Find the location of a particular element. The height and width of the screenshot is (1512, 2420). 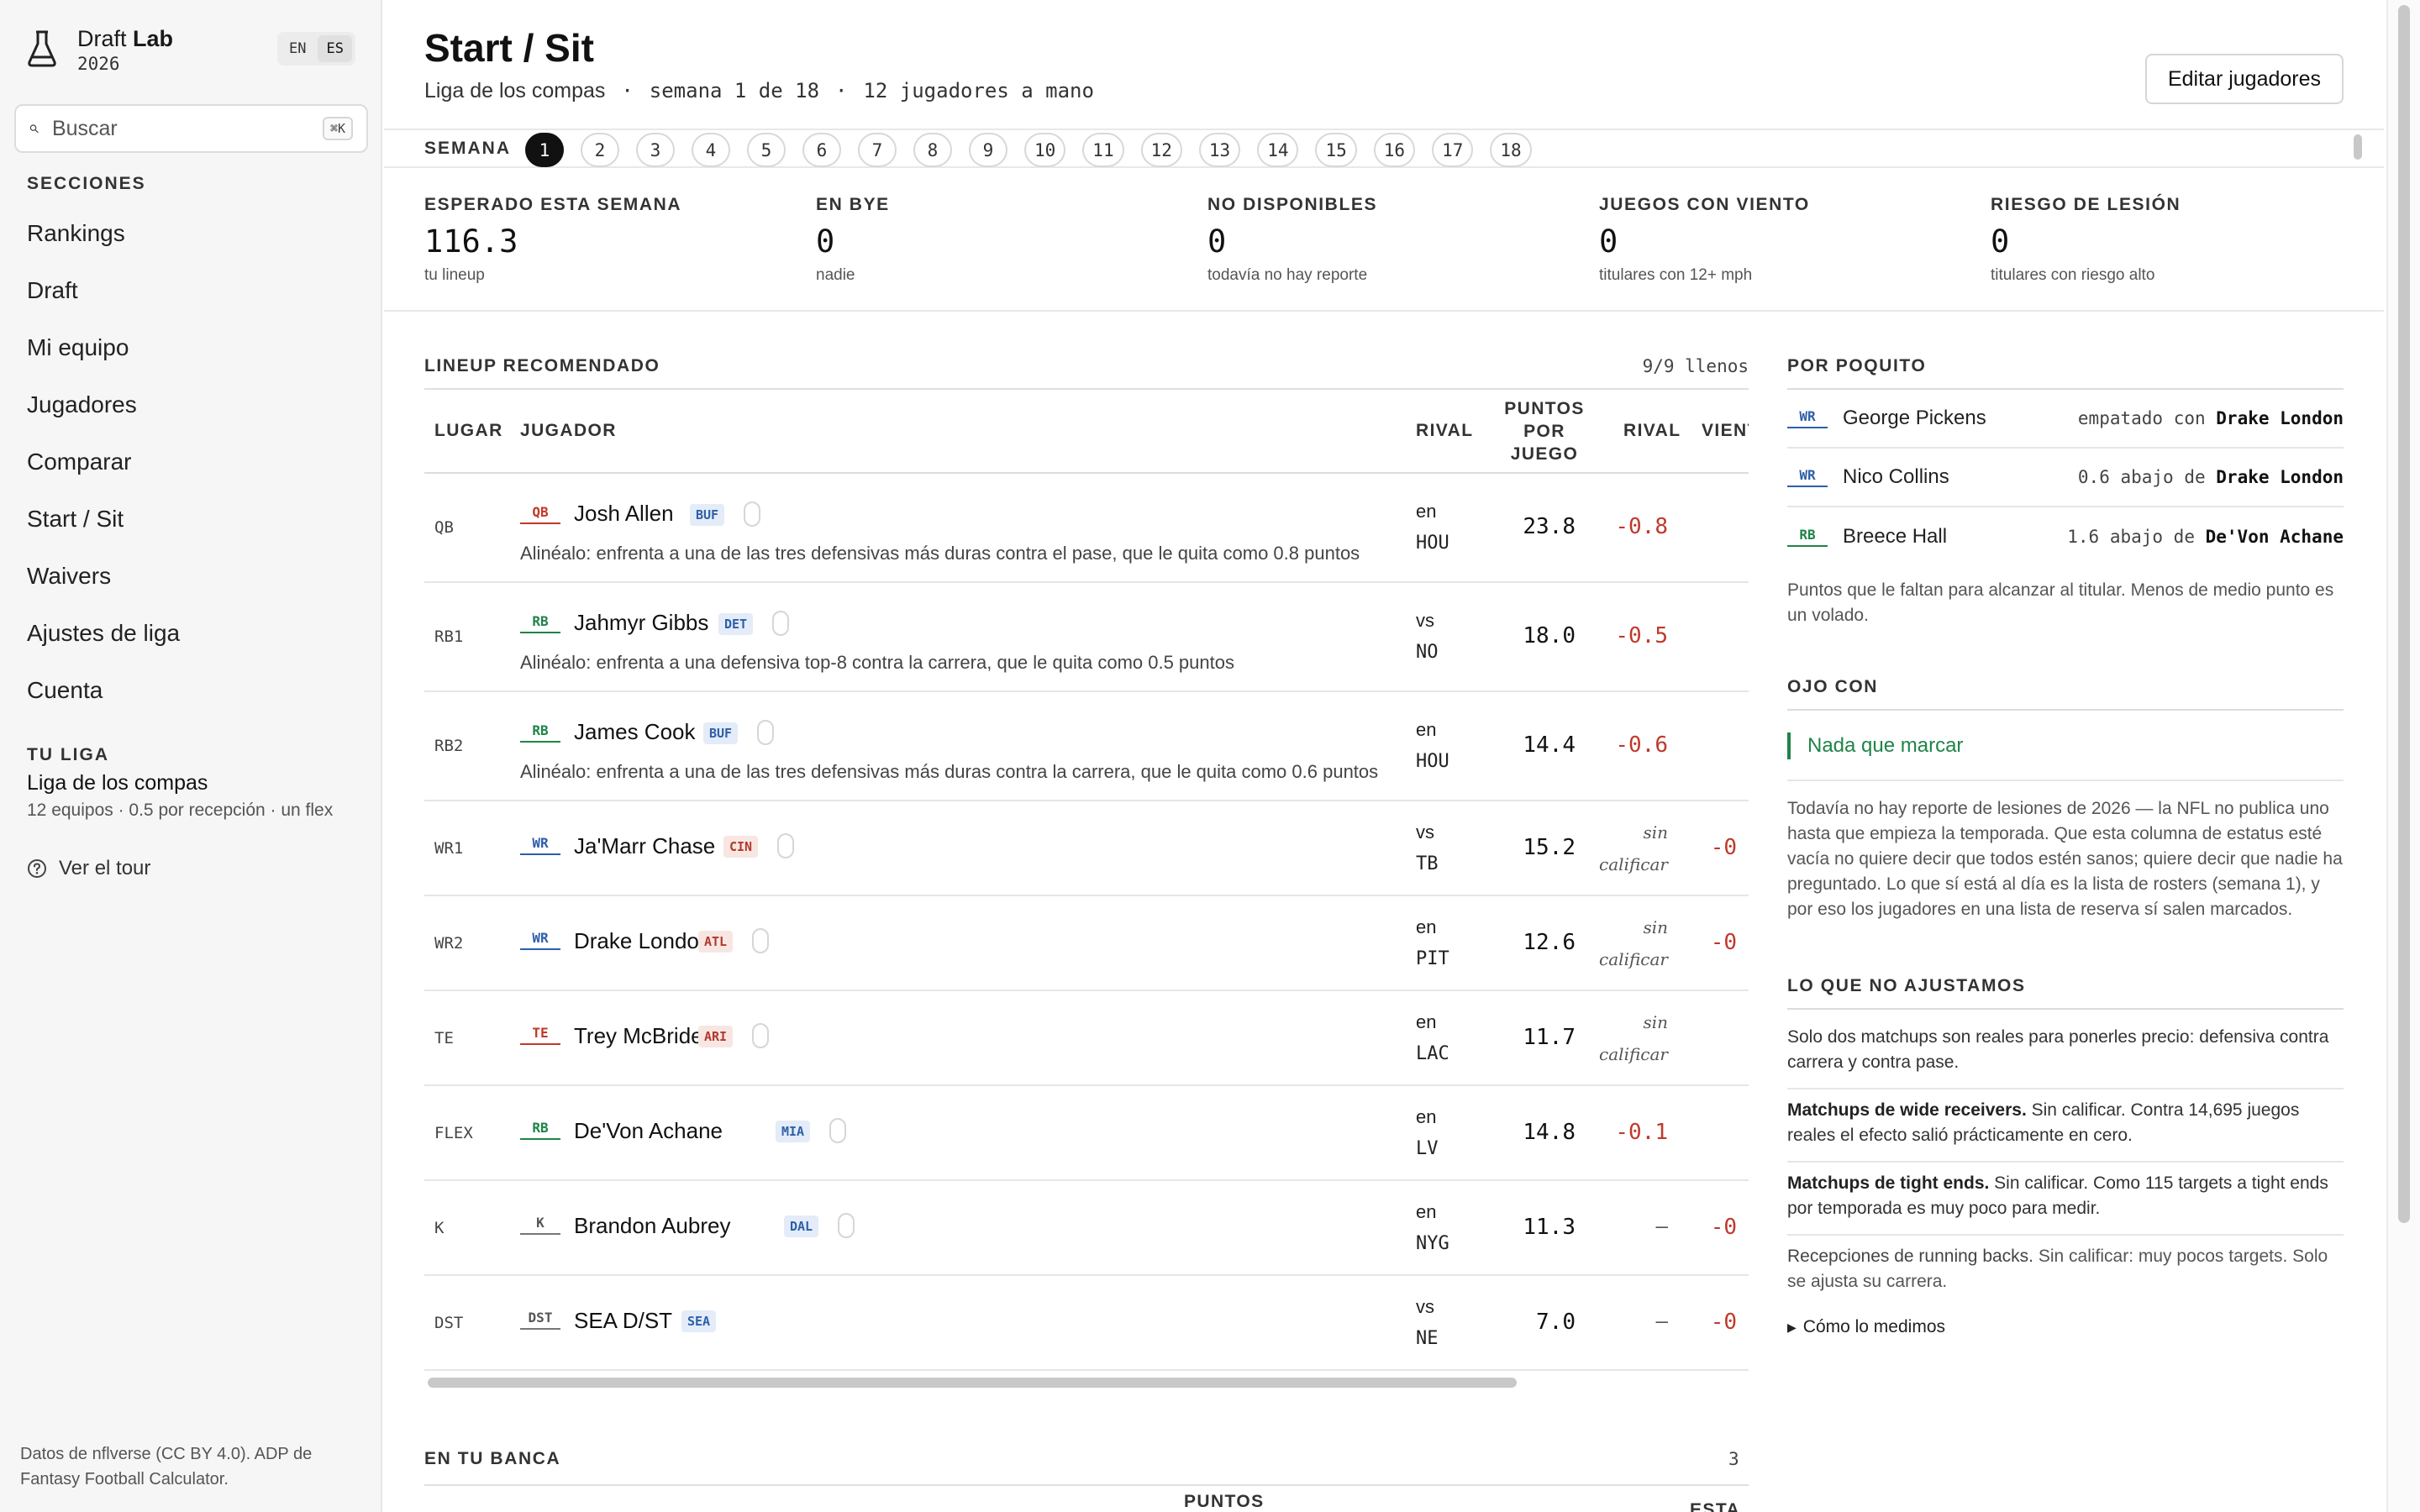

team-badge: DAL is located at coordinates (801, 1226).